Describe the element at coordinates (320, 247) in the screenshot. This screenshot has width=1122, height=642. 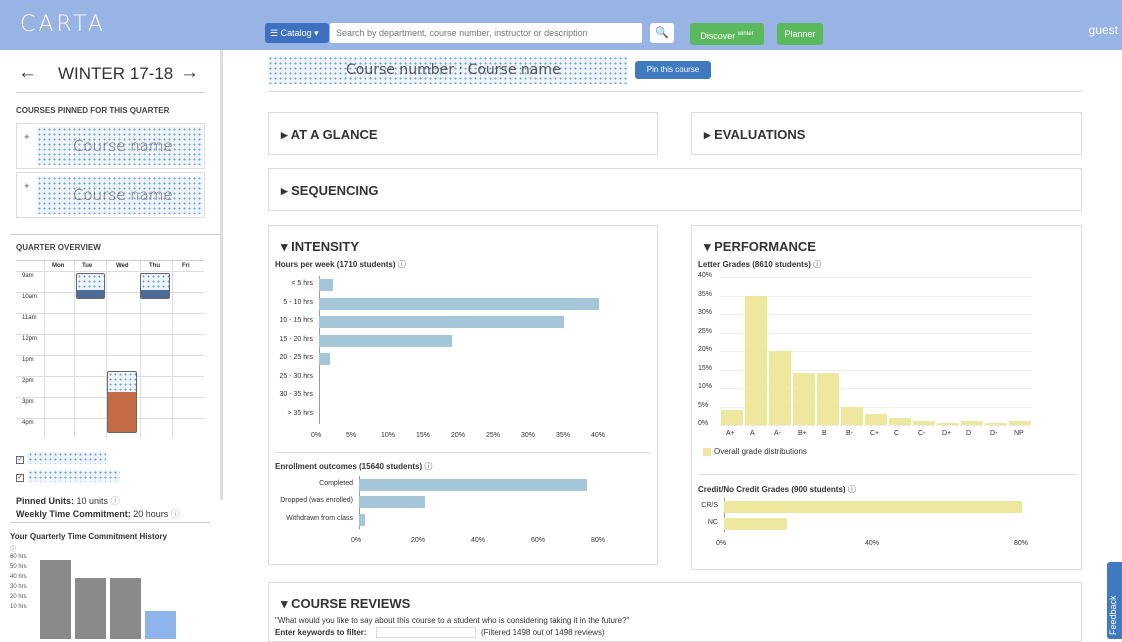
I see `intensity-title: ▾ INTENSITY` at that location.